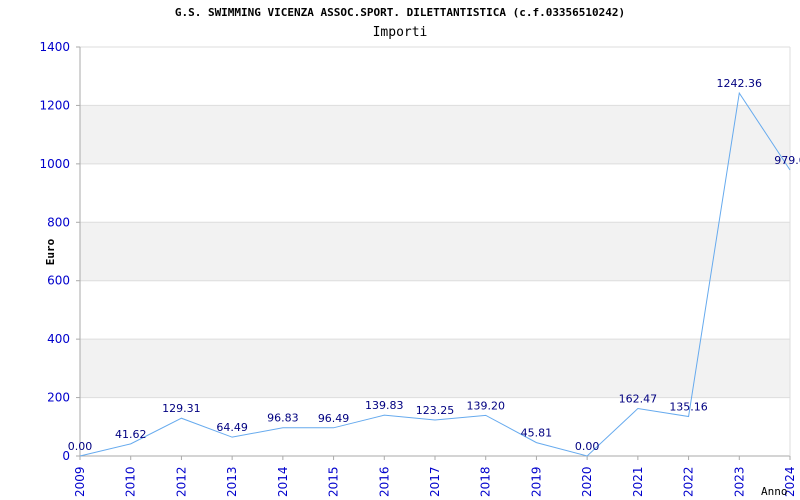  Describe the element at coordinates (688, 407) in the screenshot. I see `data-label: 135.16` at that location.